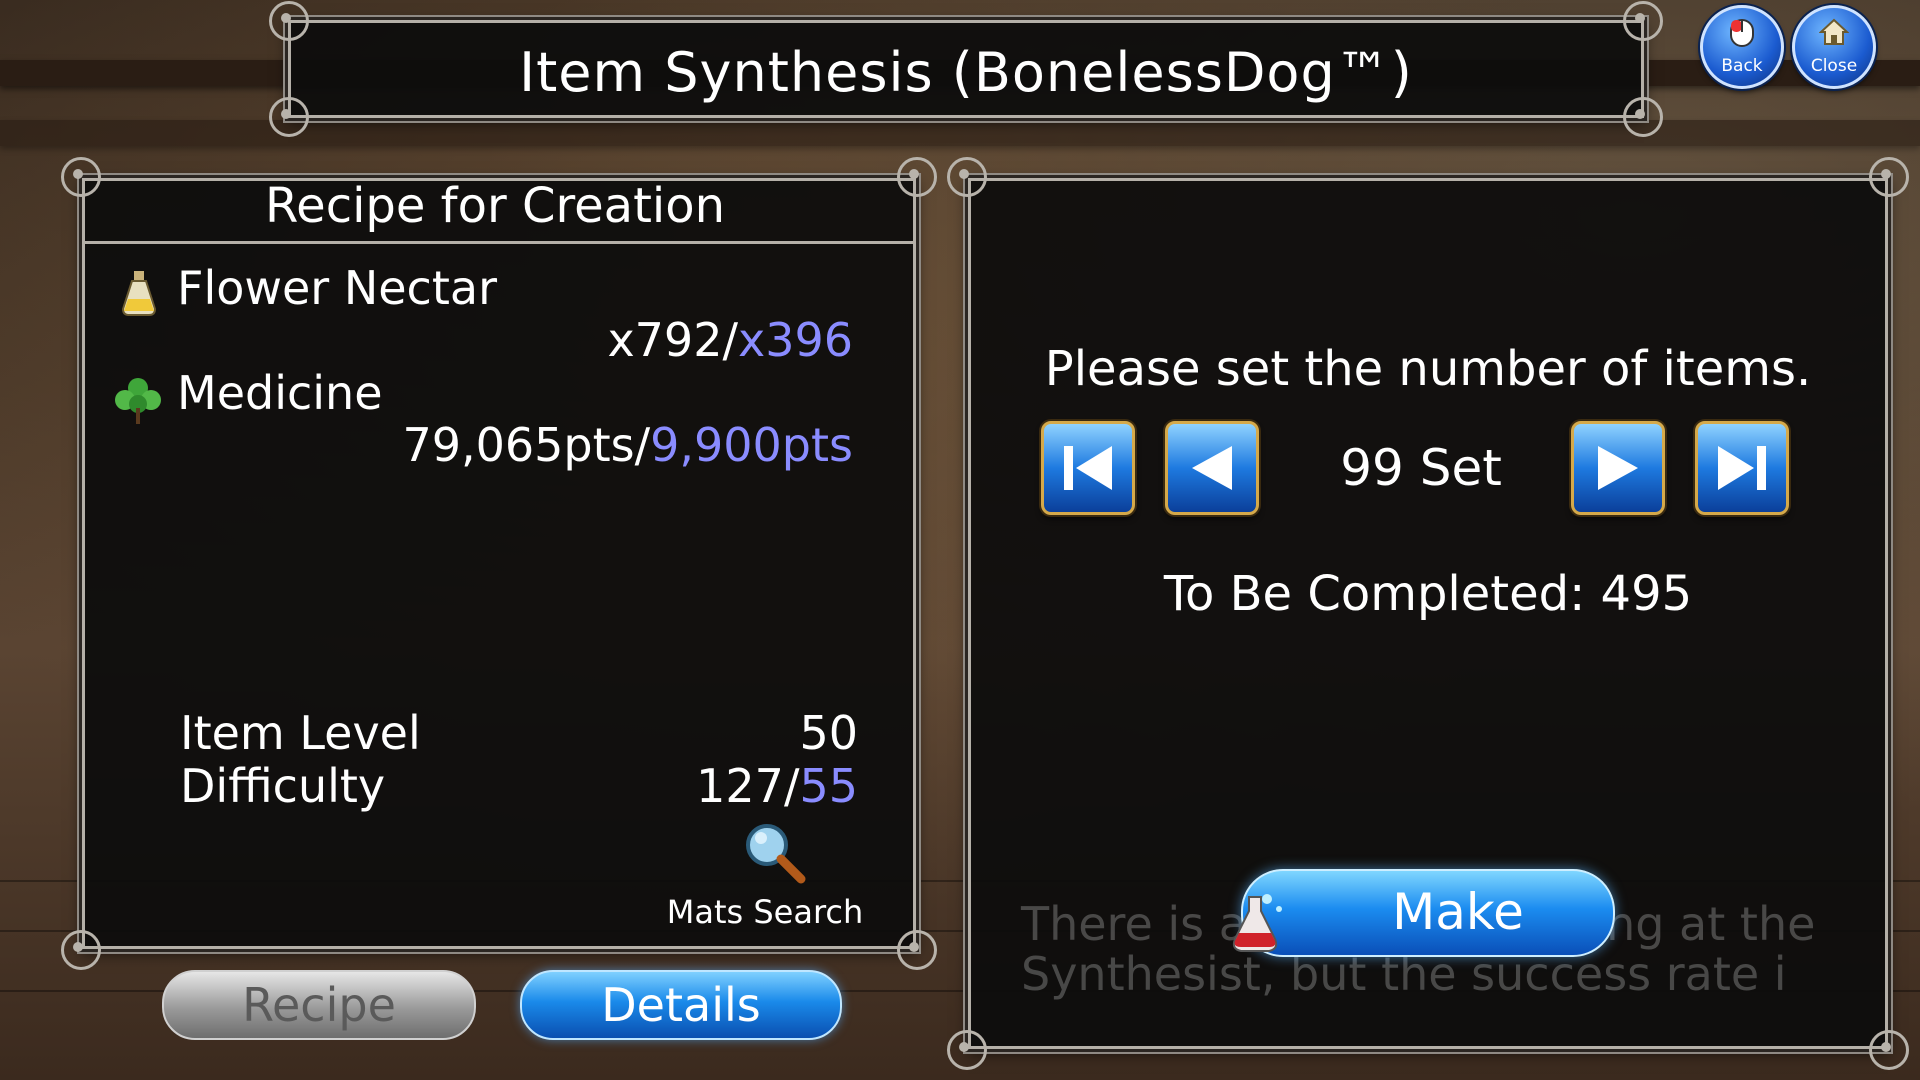 The image size is (1920, 1080). I want to click on material-row: Medicine 79,065pts/9,900pts, so click(499, 421).